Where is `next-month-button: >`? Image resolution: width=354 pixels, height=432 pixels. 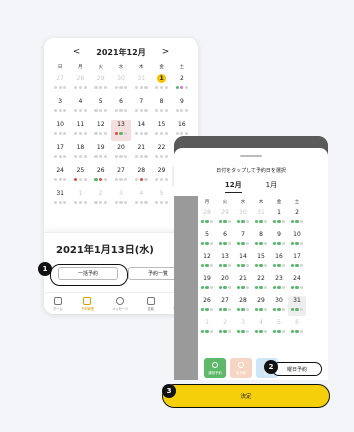 next-month-button: > is located at coordinates (166, 52).